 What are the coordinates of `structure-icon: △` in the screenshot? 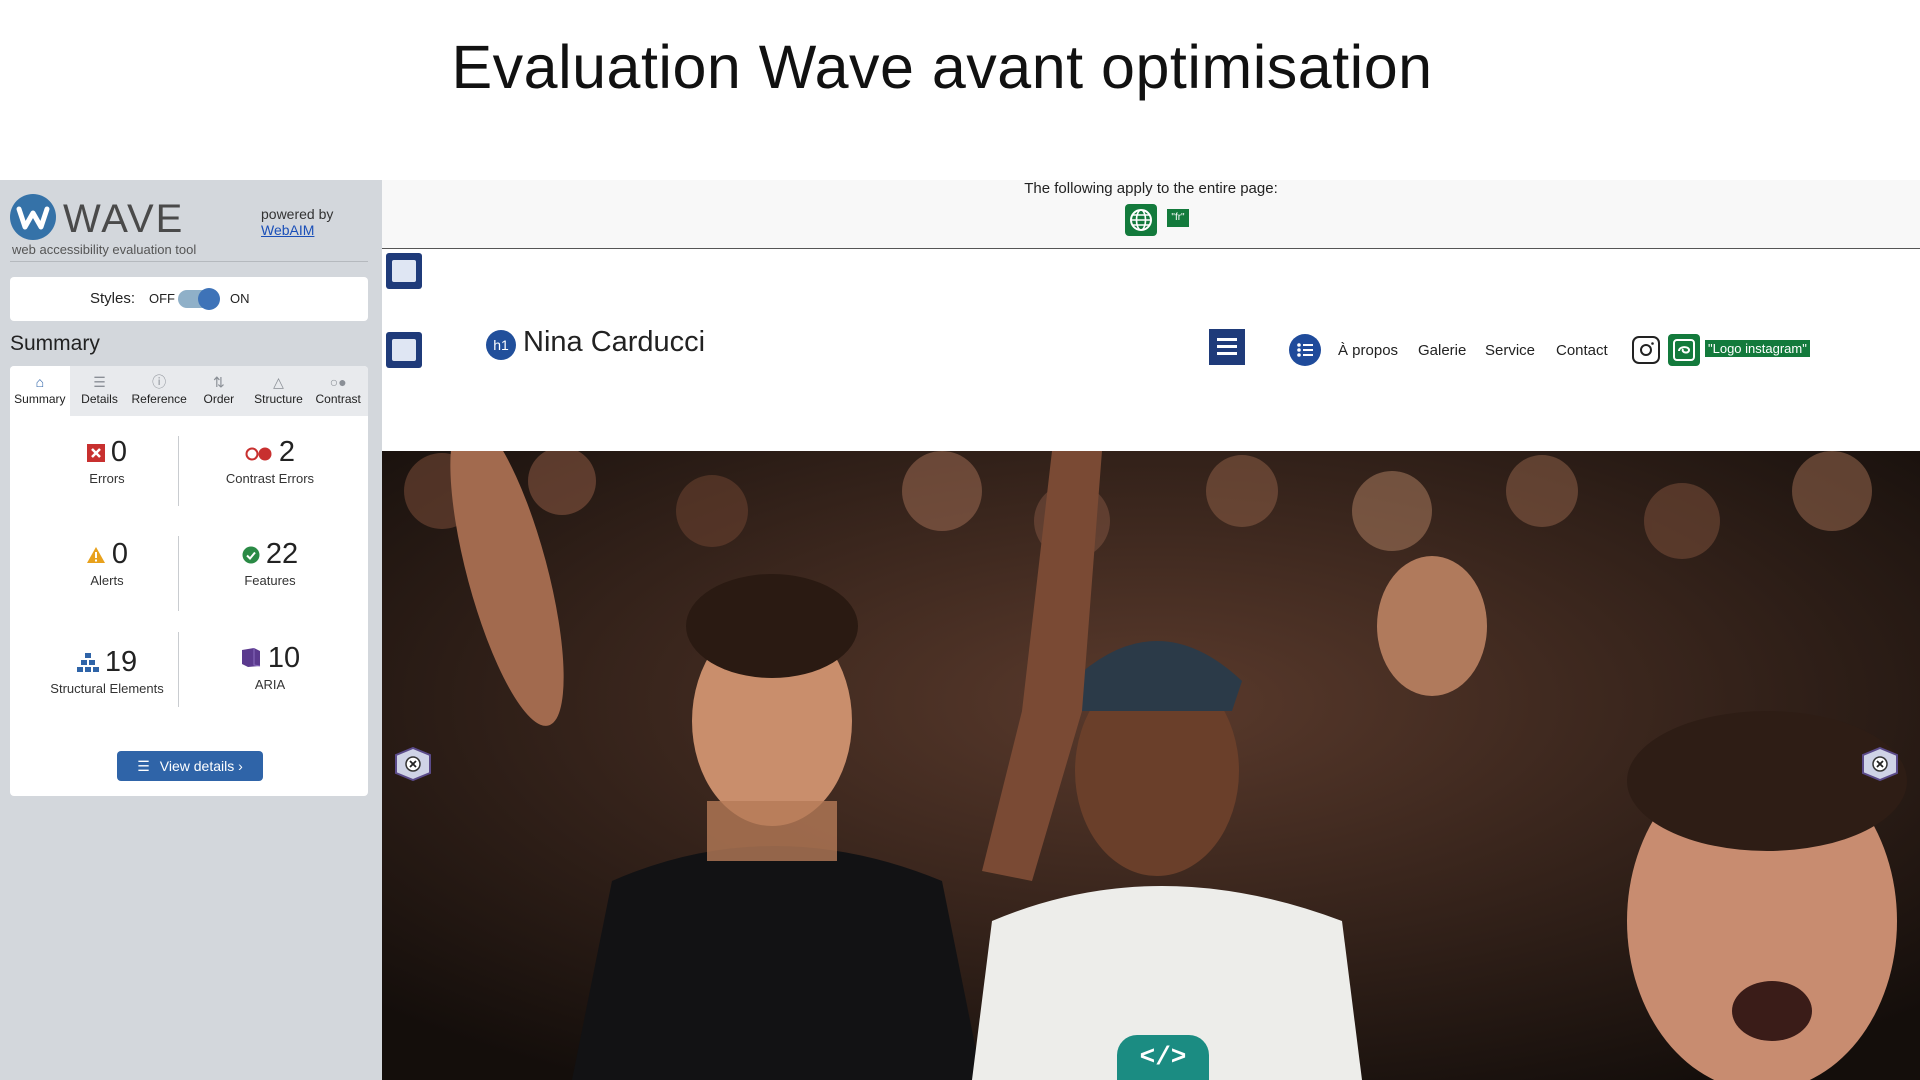 It's located at (278, 382).